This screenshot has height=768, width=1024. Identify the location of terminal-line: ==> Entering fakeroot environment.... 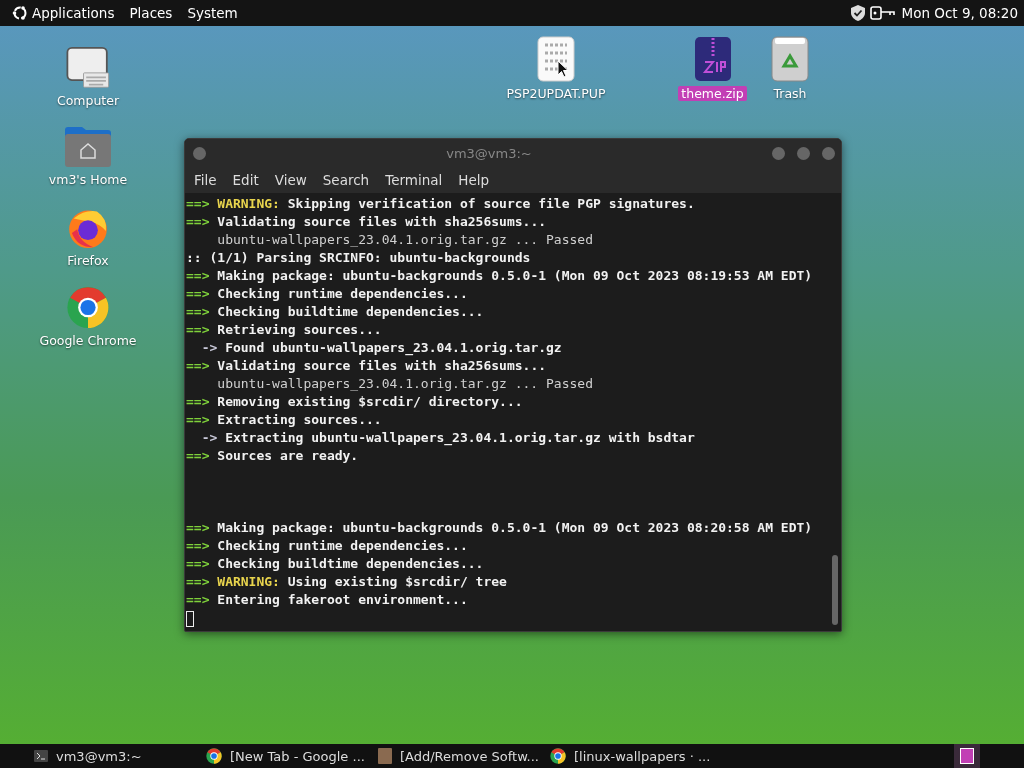
(327, 599).